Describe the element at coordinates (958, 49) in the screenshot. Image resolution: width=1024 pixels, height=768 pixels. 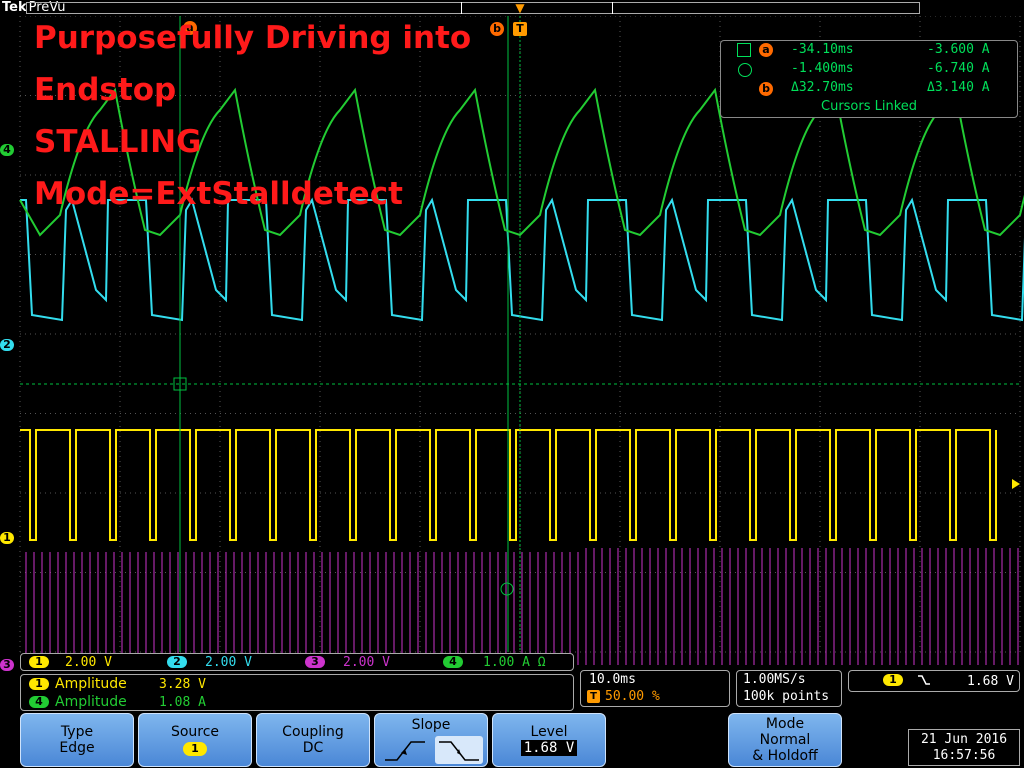
I see `cursor-a-value: -3.600 A` at that location.